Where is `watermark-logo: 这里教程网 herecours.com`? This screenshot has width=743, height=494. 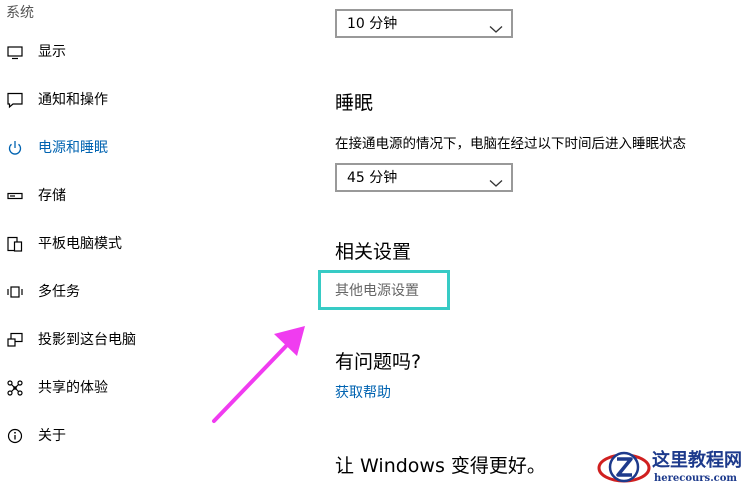 watermark-logo: 这里教程网 herecours.com is located at coordinates (669, 468).